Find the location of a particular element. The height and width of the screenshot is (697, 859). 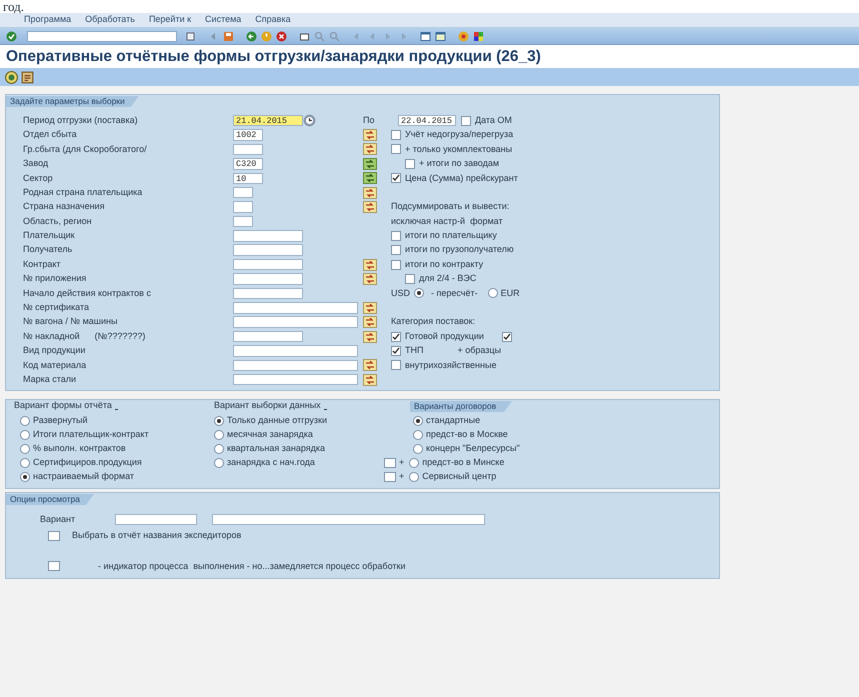

input-field: C320 is located at coordinates (248, 164).